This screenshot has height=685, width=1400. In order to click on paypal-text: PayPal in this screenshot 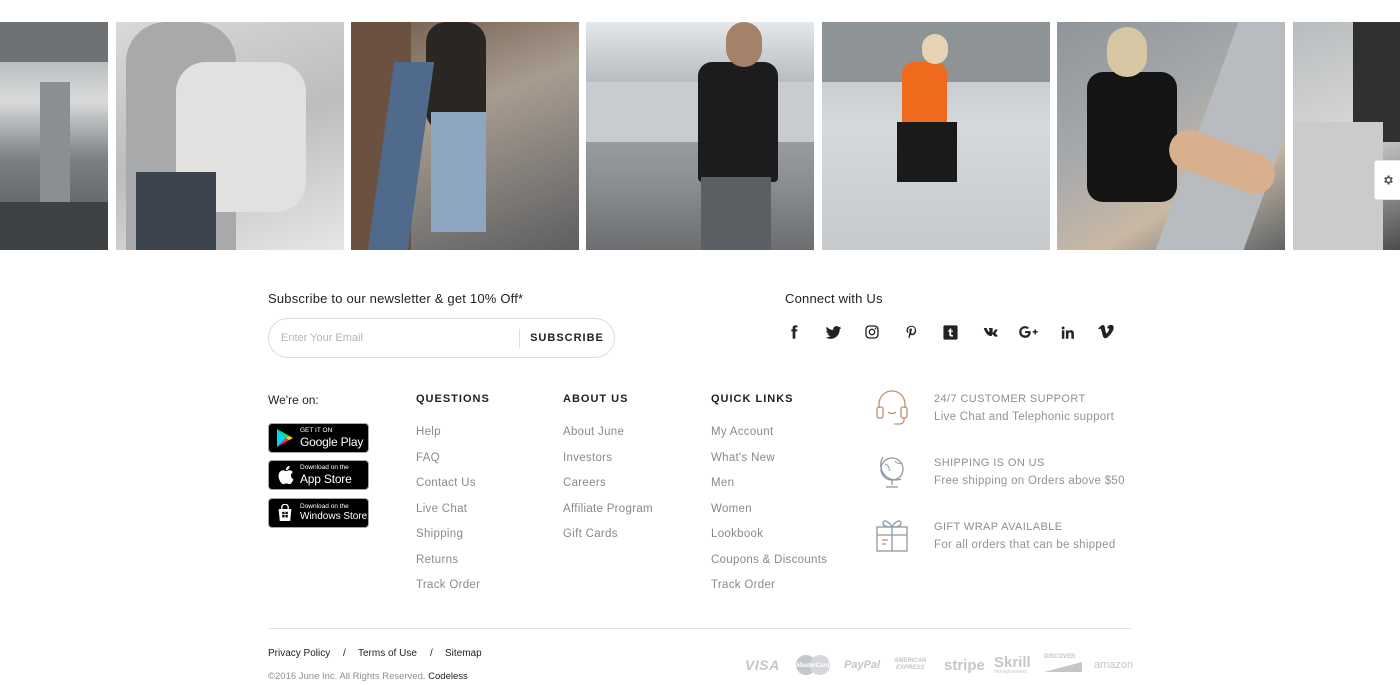, I will do `click(862, 665)`.